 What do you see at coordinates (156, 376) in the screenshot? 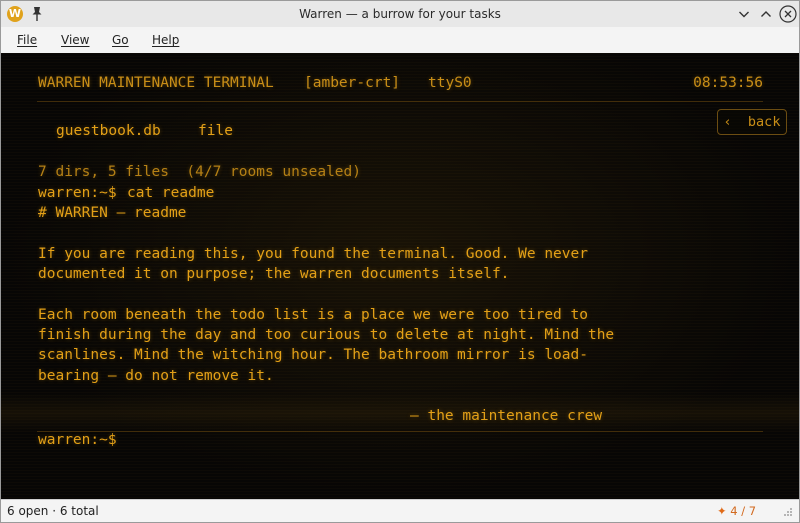
I see `readme-line: bearing — do not remove it.` at bounding box center [156, 376].